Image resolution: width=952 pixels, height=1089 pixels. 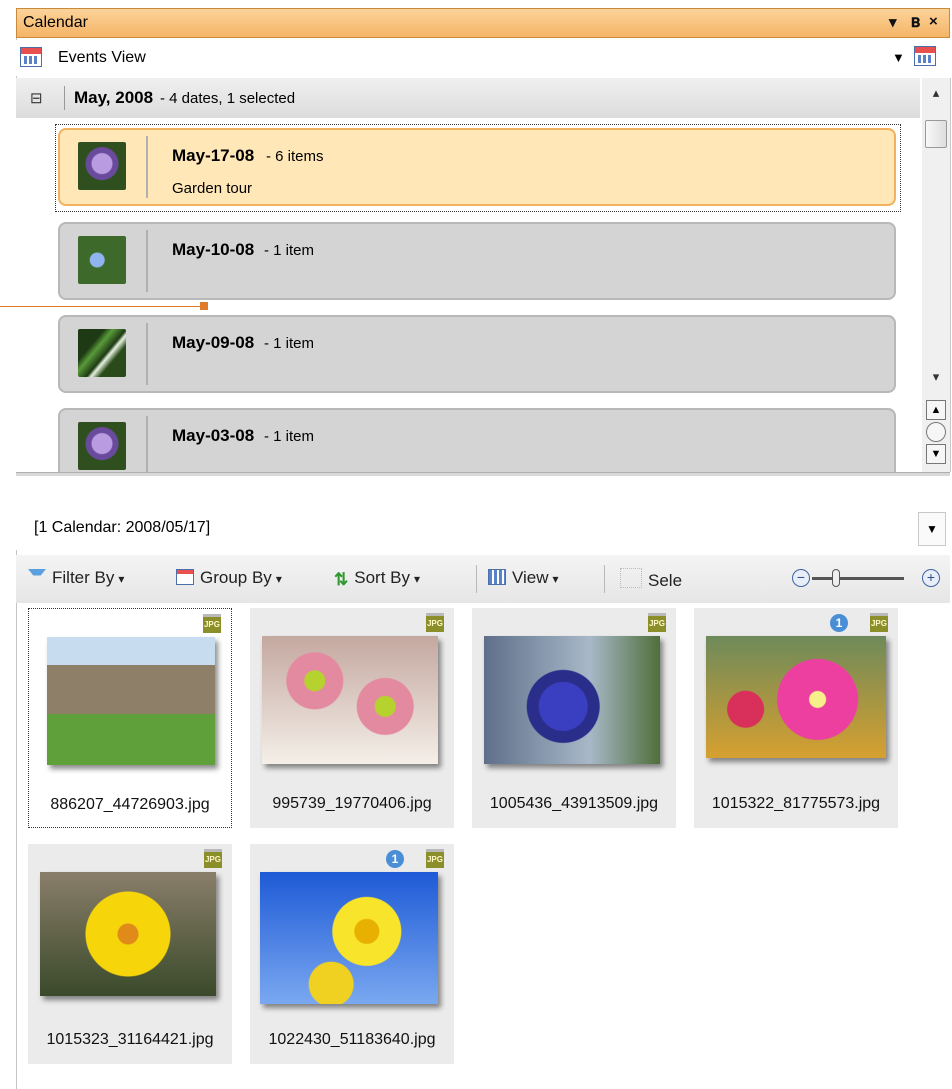 I want to click on event-card: May-10-08 - 1 item, so click(x=477, y=261).